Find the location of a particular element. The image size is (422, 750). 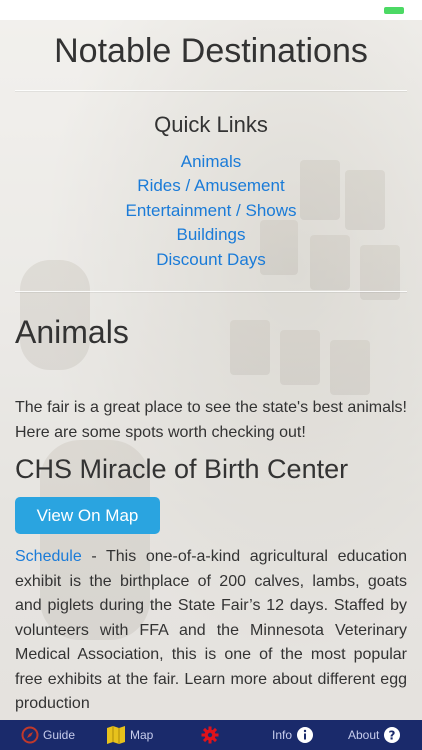

map-icon is located at coordinates (116, 735).